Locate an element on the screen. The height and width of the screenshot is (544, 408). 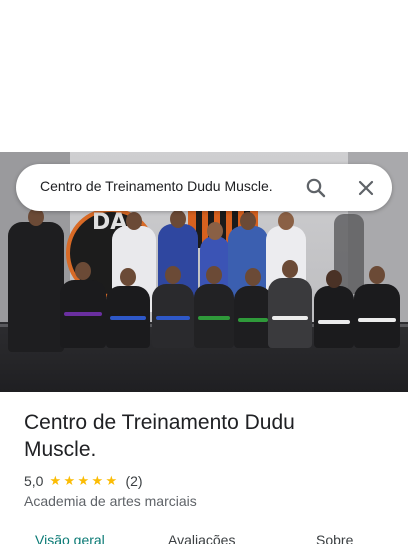
tab-reviews: Avaliações is located at coordinates (201, 538).